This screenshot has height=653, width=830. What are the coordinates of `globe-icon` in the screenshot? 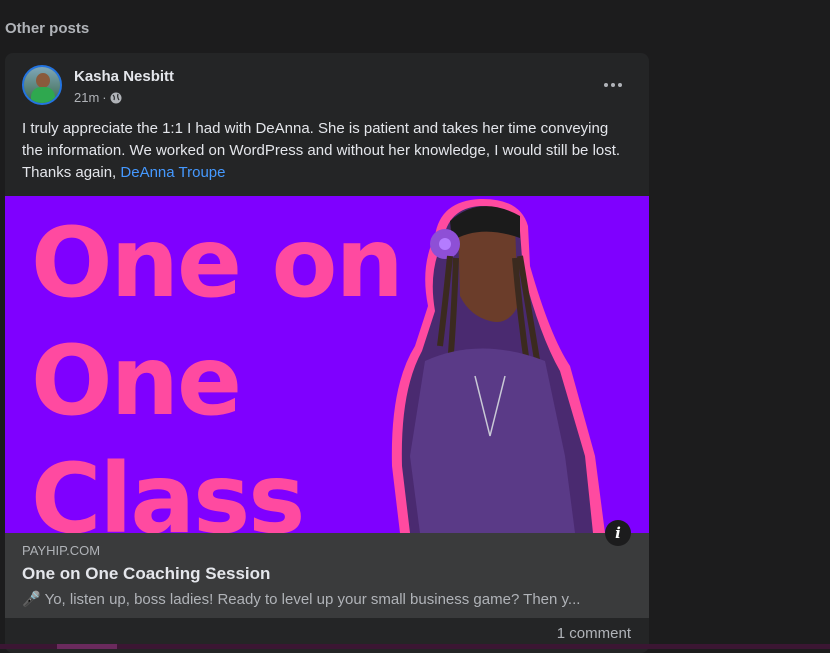 It's located at (116, 98).